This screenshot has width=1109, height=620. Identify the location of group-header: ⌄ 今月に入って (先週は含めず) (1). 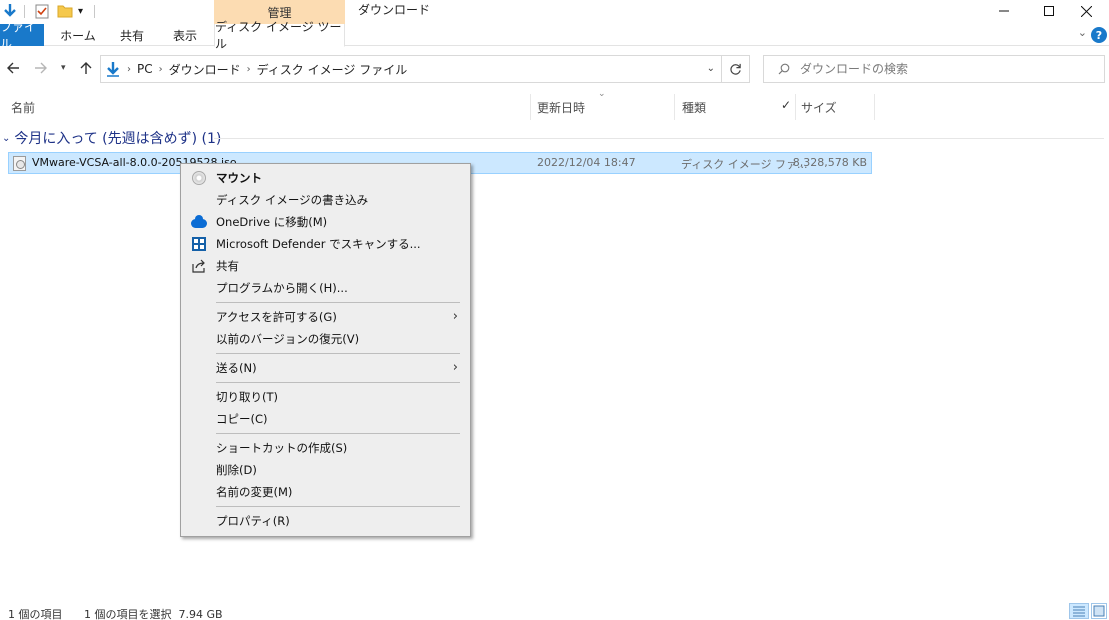
(111, 138).